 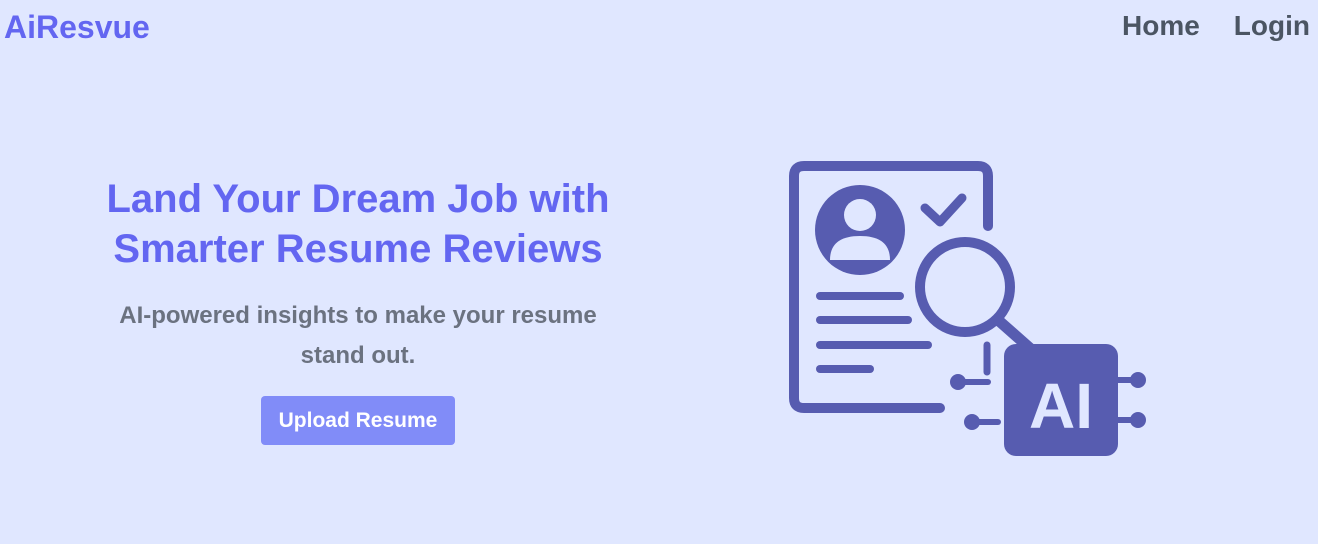 I want to click on hero-title-line-1: Land Your Dream Job with, so click(x=358, y=199).